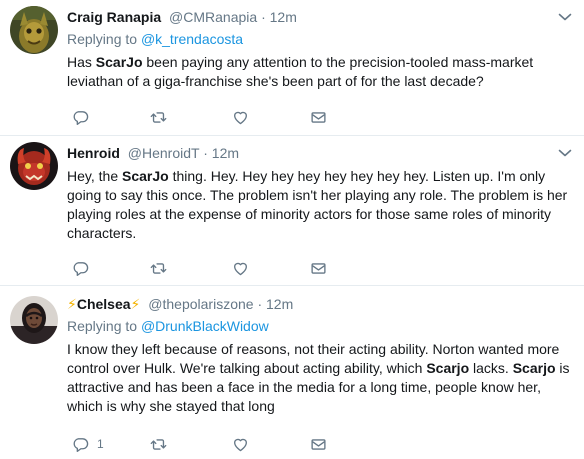 The height and width of the screenshot is (459, 584). What do you see at coordinates (81, 62) in the screenshot?
I see `tweet-text-segment: Has` at bounding box center [81, 62].